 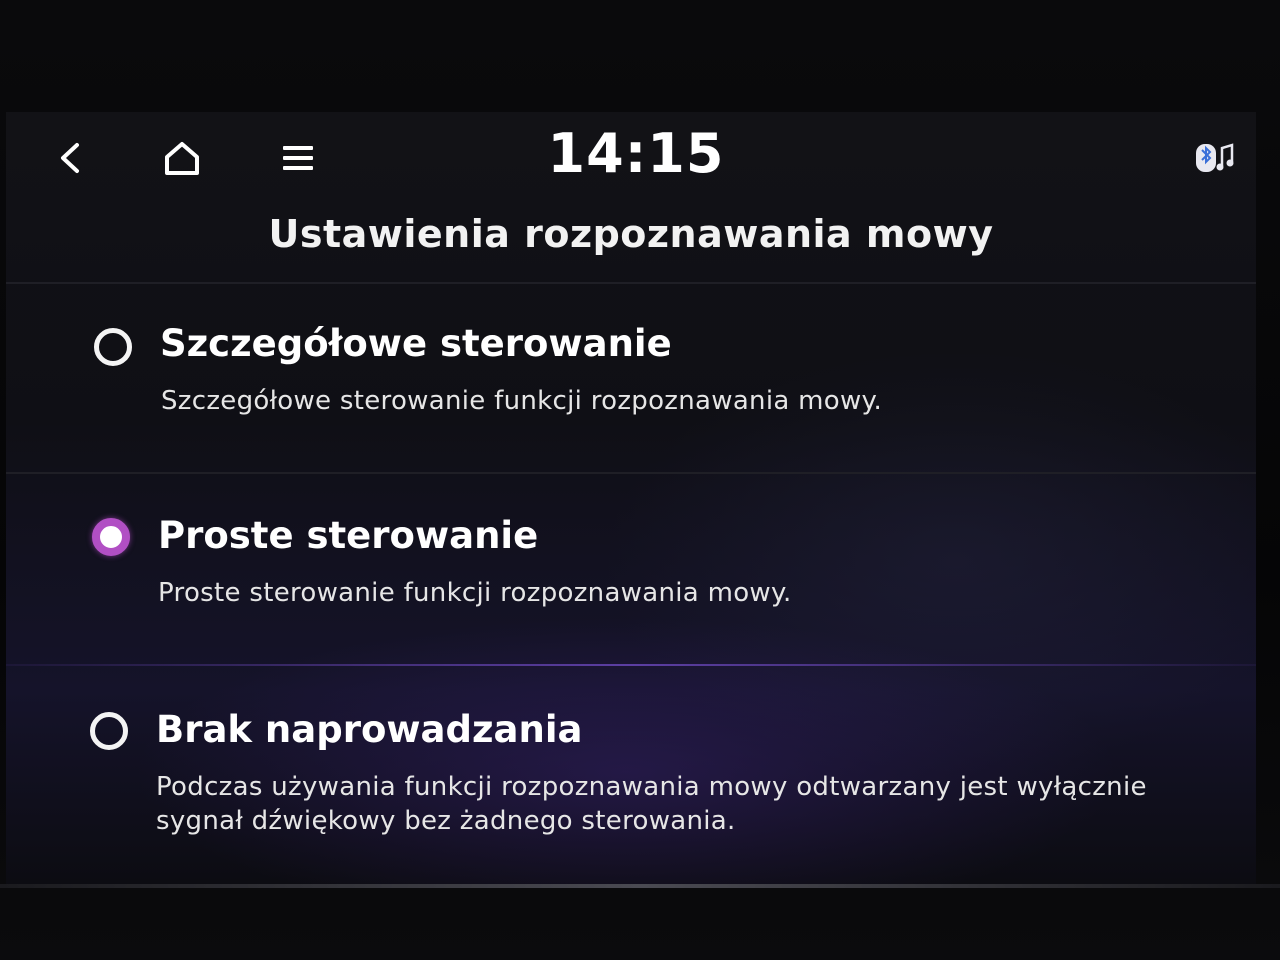 I want to click on back-chevron-icon, so click(x=70, y=158).